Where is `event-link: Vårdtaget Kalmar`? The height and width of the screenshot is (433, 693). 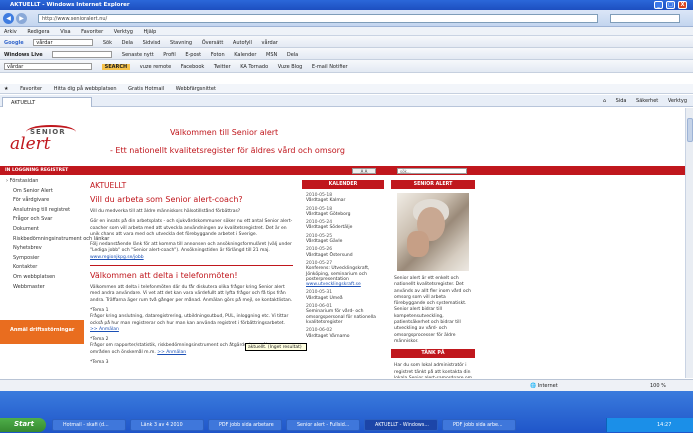
event-link: Vårdtaget Kalmar is located at coordinates (345, 200).